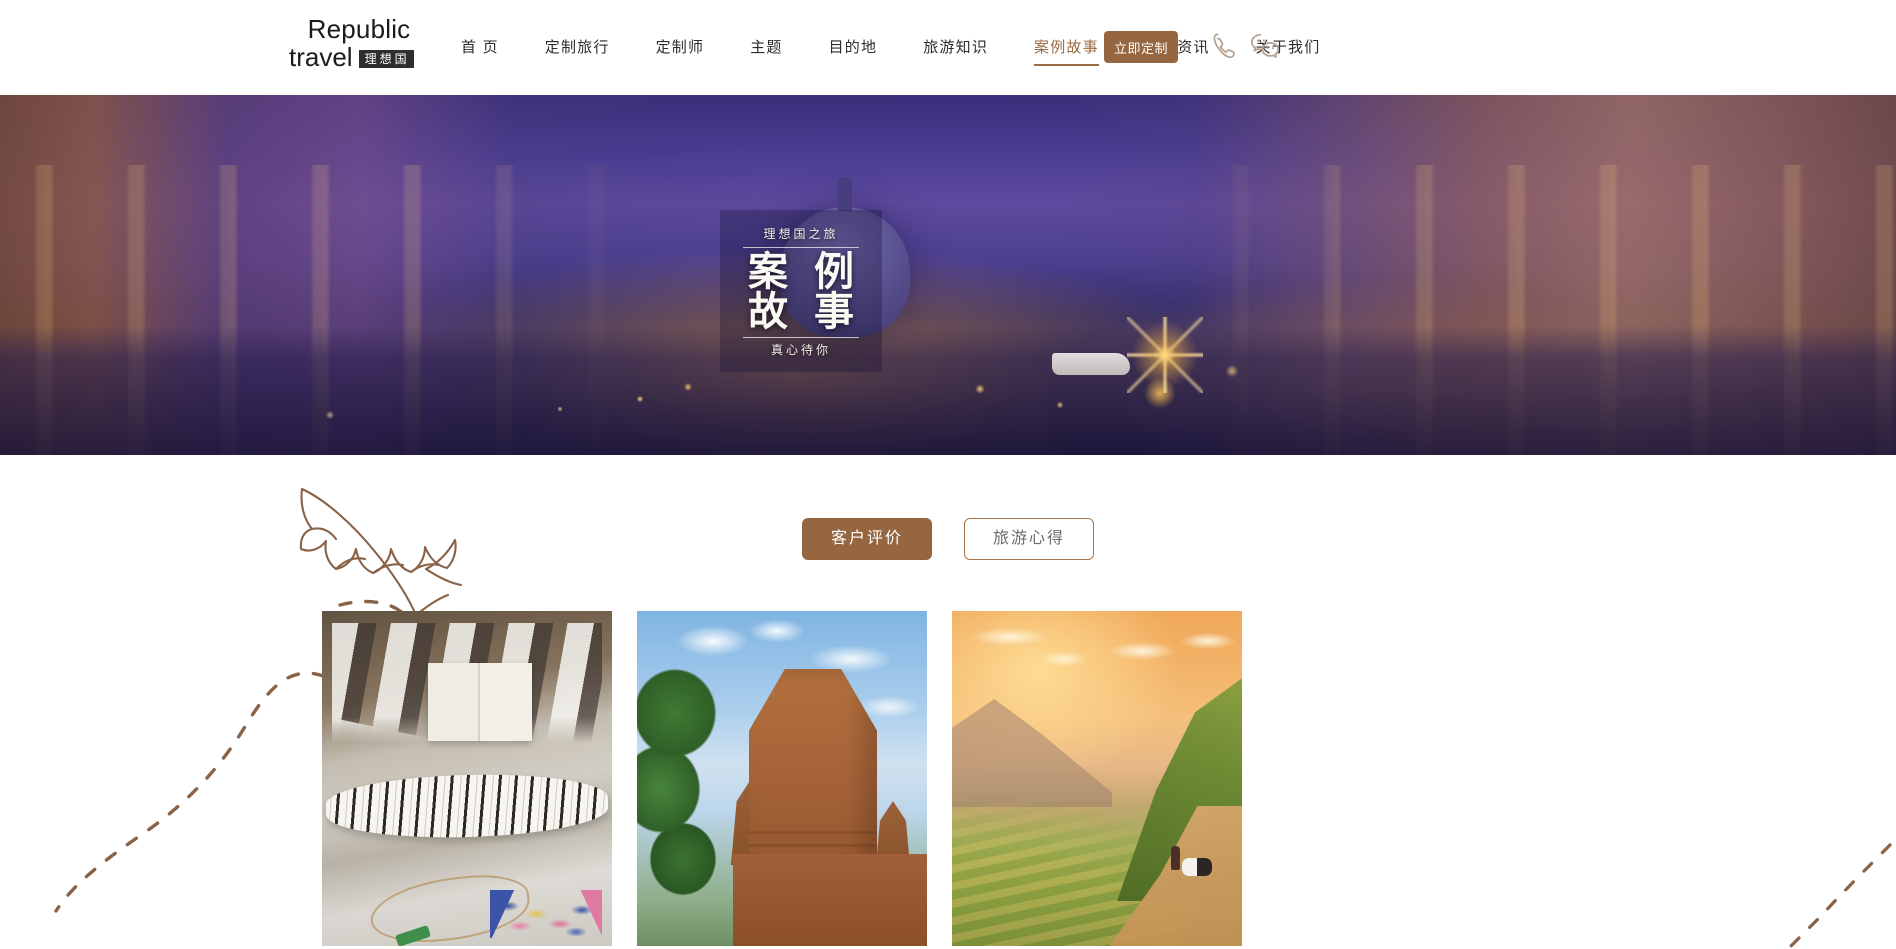 The height and width of the screenshot is (949, 1896). Describe the element at coordinates (1840, 896) in the screenshot. I see `dashed-path-decoration-right` at that location.